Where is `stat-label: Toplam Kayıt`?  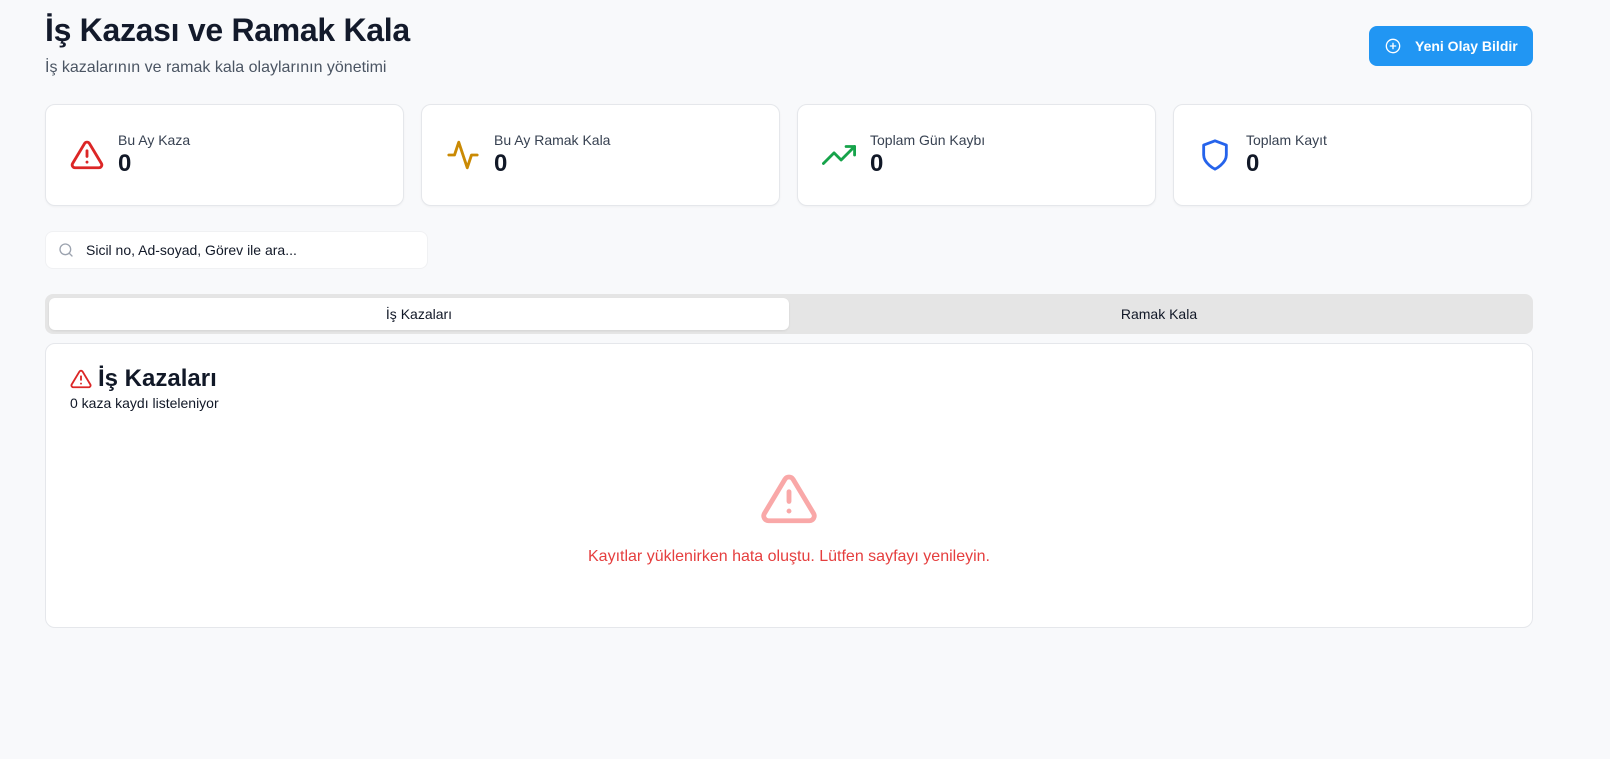
stat-label: Toplam Kayıt is located at coordinates (1286, 140).